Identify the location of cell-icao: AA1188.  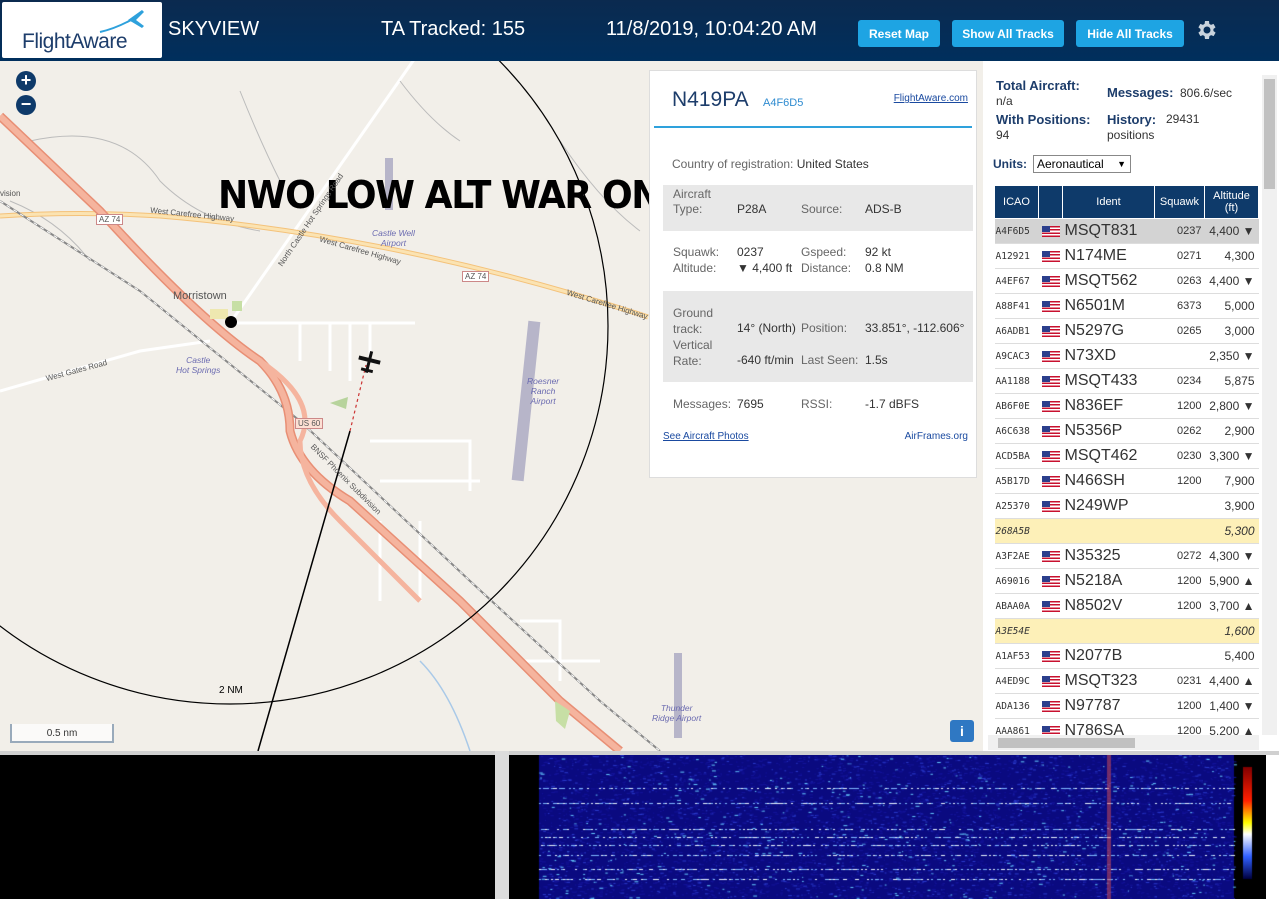
(1016, 381).